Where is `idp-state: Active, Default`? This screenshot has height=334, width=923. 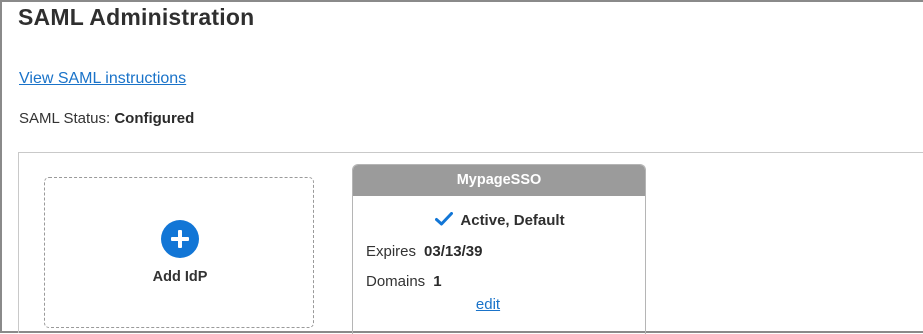
idp-state: Active, Default is located at coordinates (499, 220).